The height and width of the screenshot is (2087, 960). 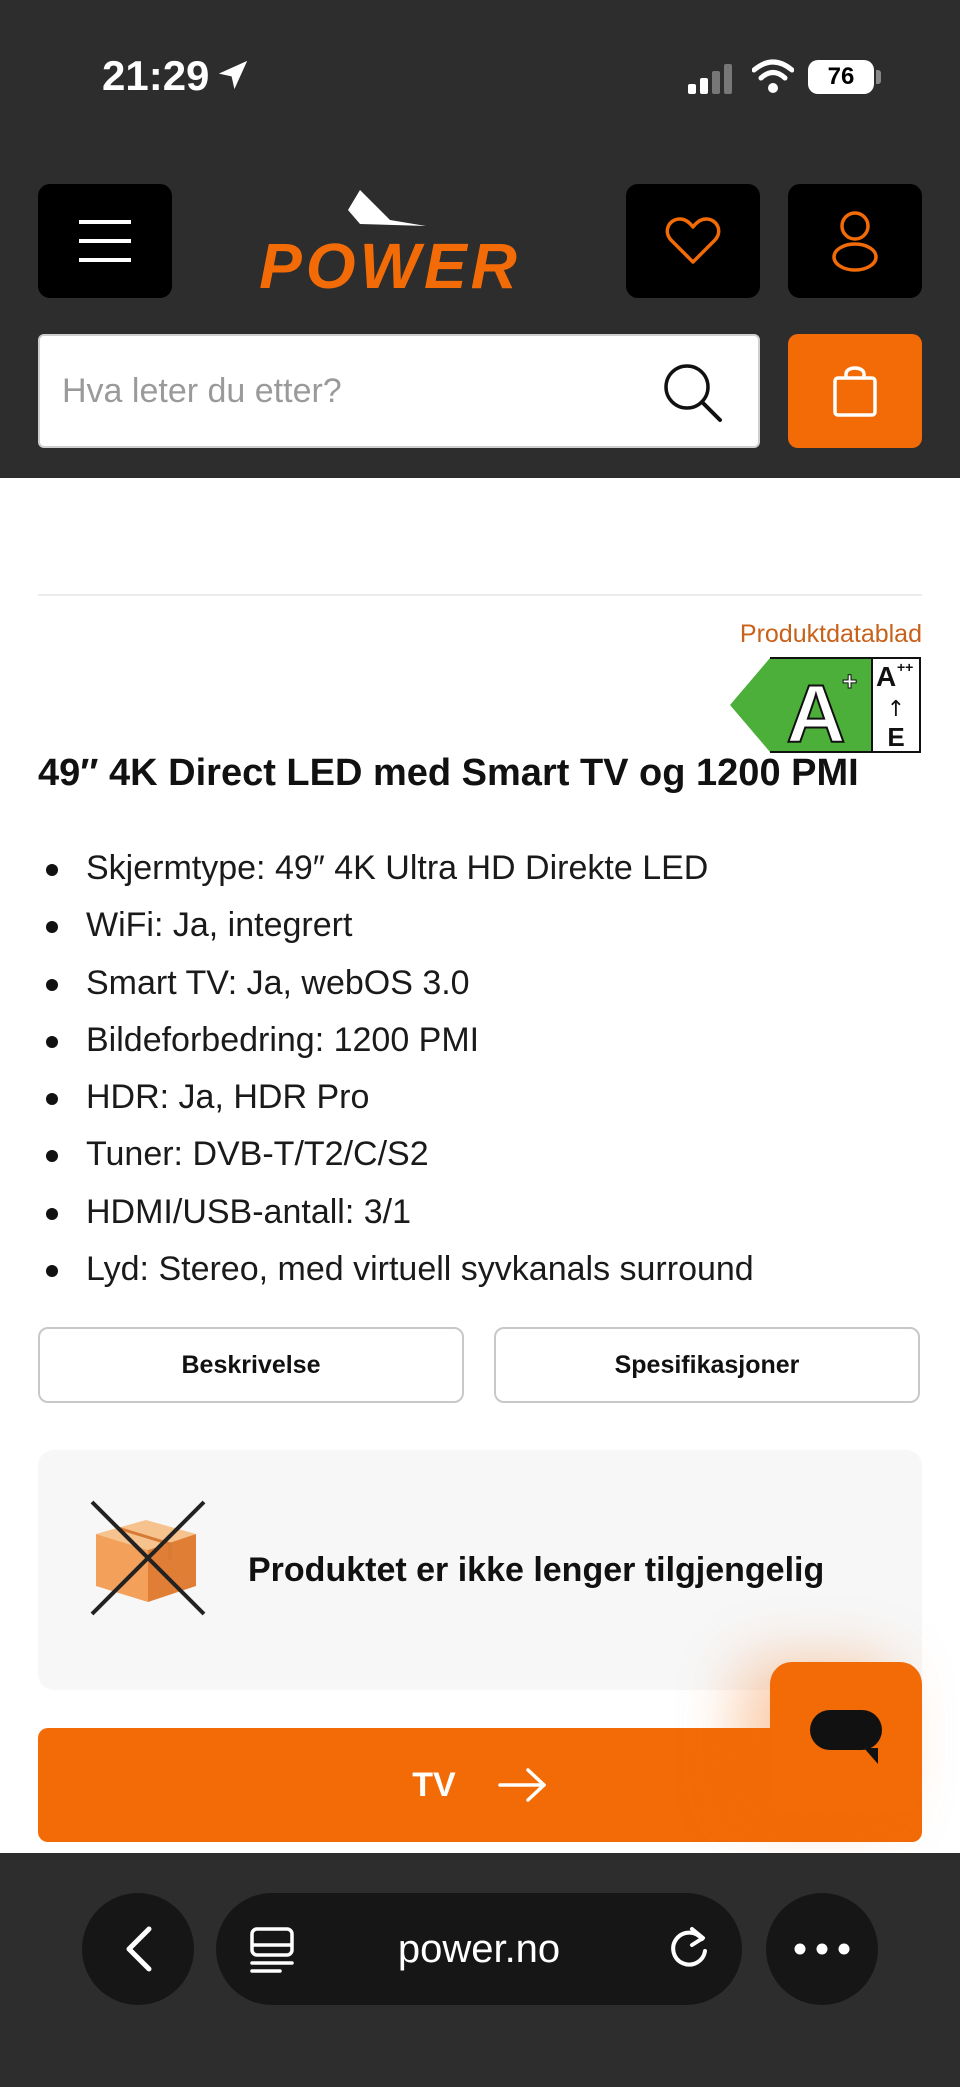 I want to click on menu-button, so click(x=105, y=241).